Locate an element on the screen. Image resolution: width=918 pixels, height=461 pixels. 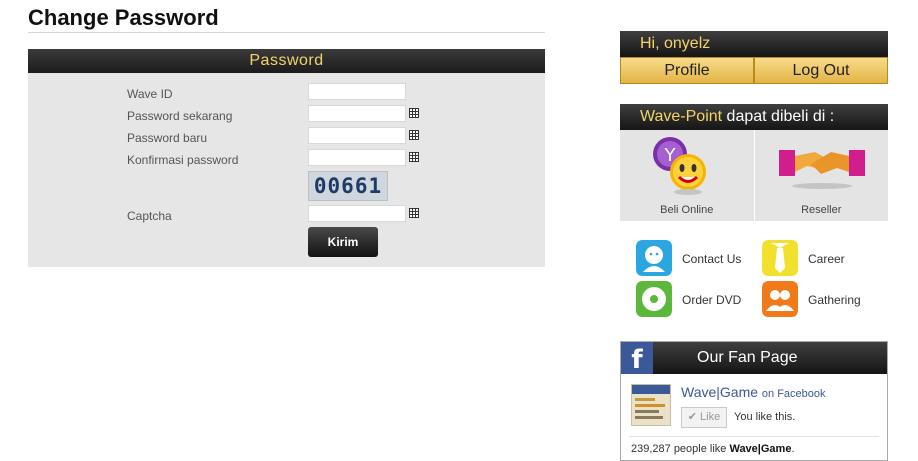
fan-count: 239,287 people like Wave|Game. is located at coordinates (713, 449).